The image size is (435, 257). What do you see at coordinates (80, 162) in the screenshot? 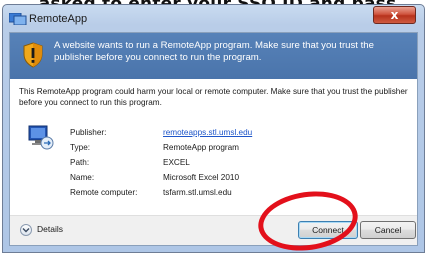
I see `detail-label: Path:` at bounding box center [80, 162].